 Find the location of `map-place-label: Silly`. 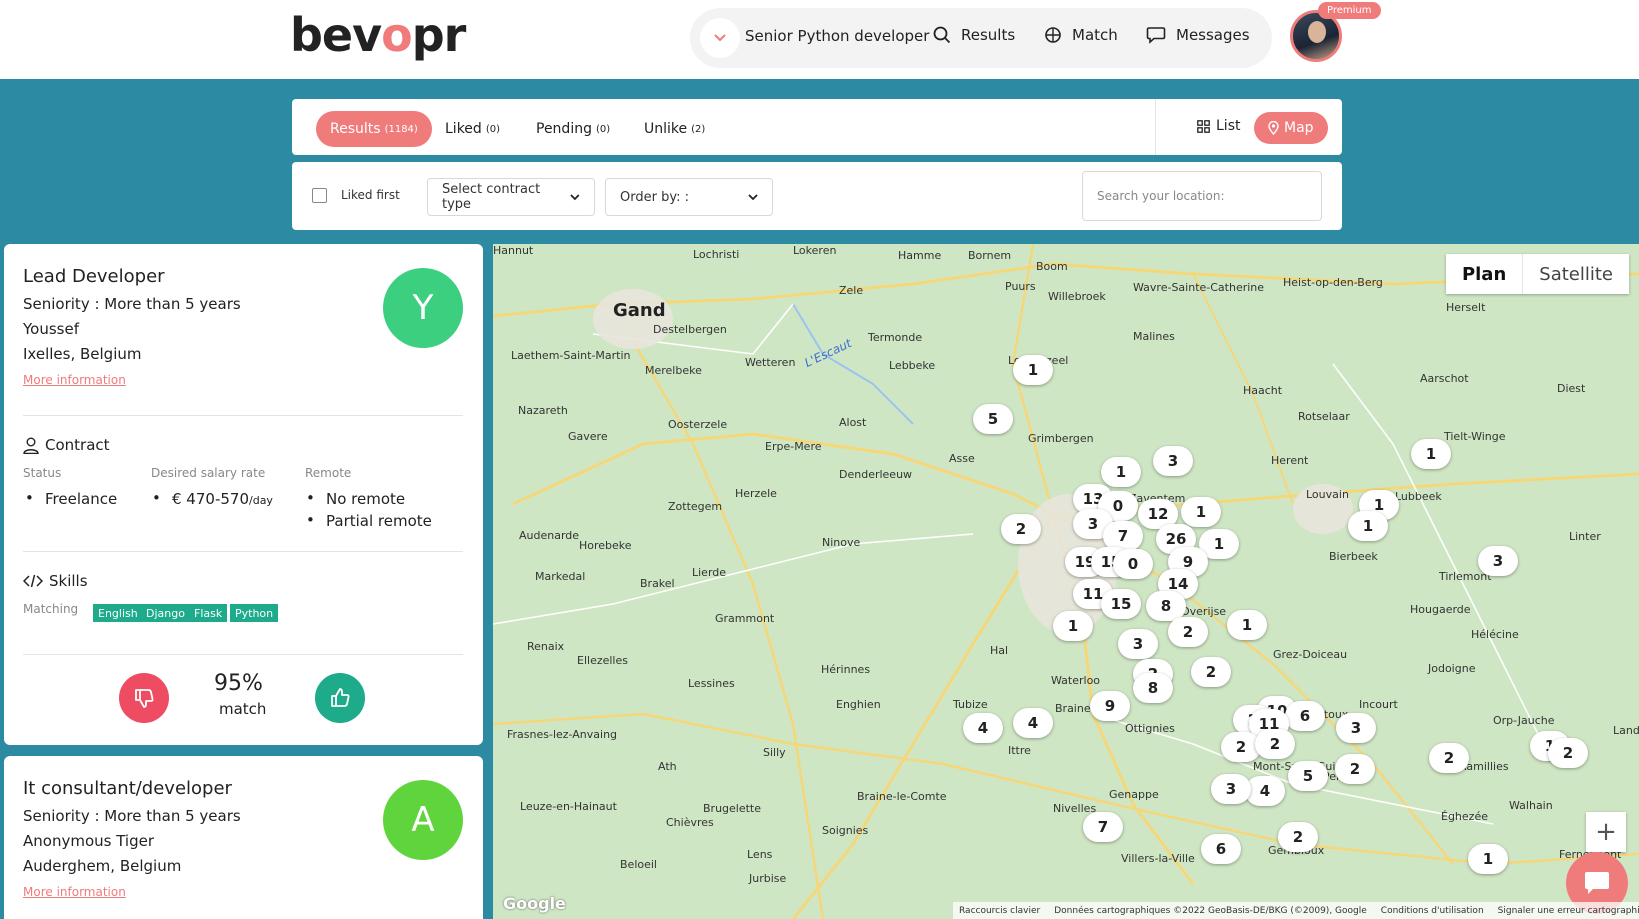

map-place-label: Silly is located at coordinates (774, 752).